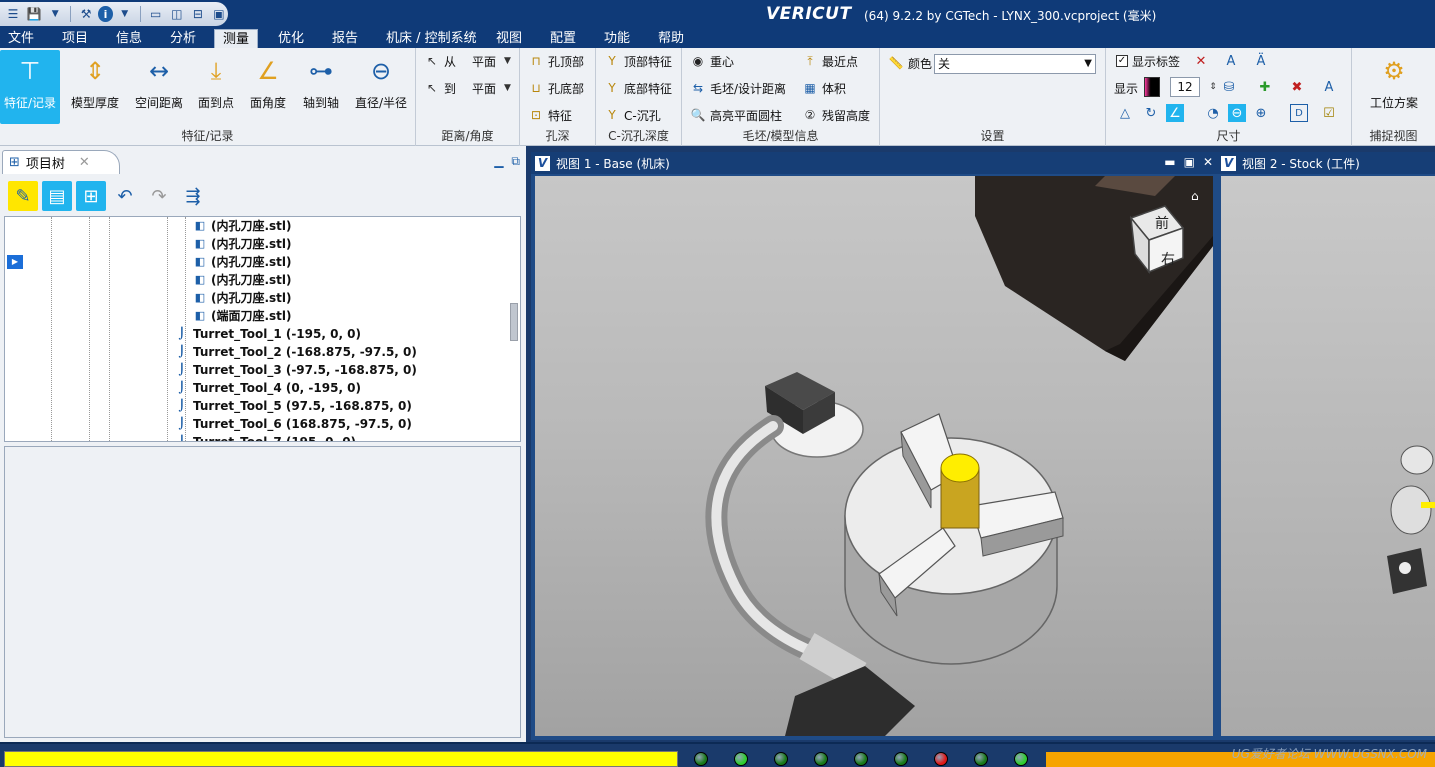 This screenshot has width=1435, height=767. I want to click on hole-top-button: ⊓ 孔顶部, so click(556, 61).